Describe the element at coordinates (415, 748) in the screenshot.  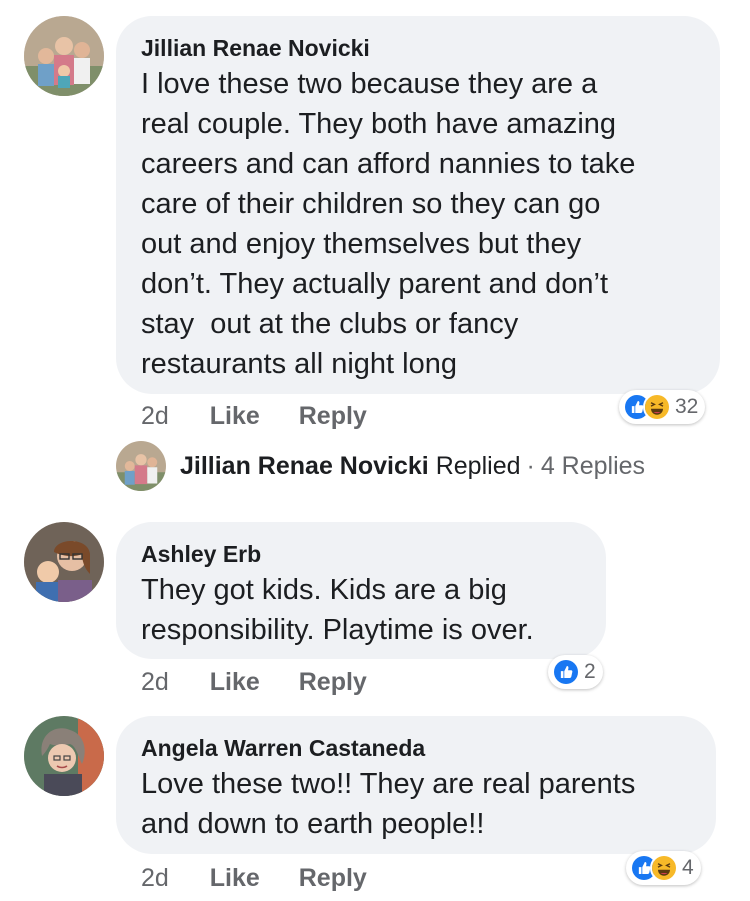
I see `comment-author: Angela Warren Castaneda` at that location.